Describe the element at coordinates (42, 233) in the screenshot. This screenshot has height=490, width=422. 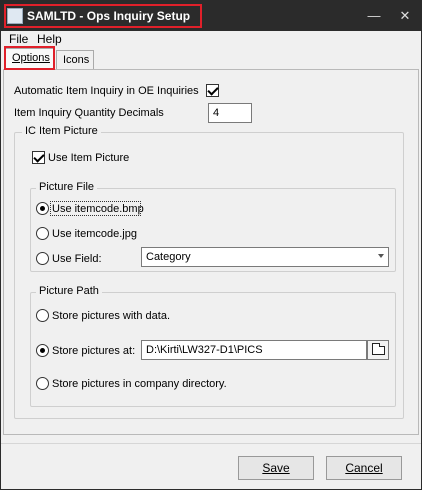
I see `radio-use-itemcode-jpg` at that location.